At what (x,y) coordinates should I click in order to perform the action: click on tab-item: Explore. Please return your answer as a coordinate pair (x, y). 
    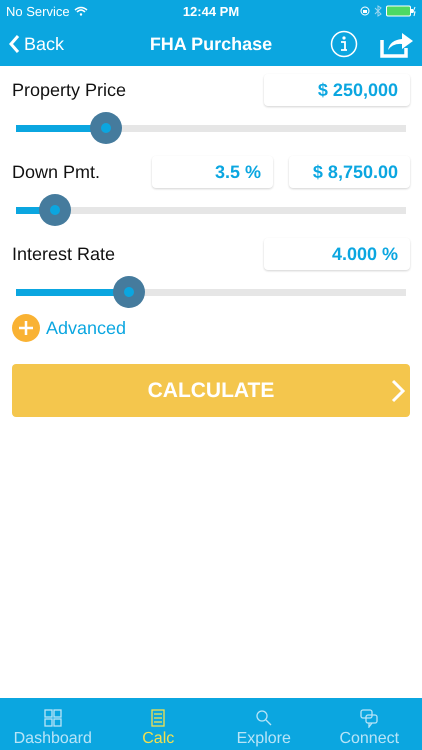
    Looking at the image, I should click on (263, 724).